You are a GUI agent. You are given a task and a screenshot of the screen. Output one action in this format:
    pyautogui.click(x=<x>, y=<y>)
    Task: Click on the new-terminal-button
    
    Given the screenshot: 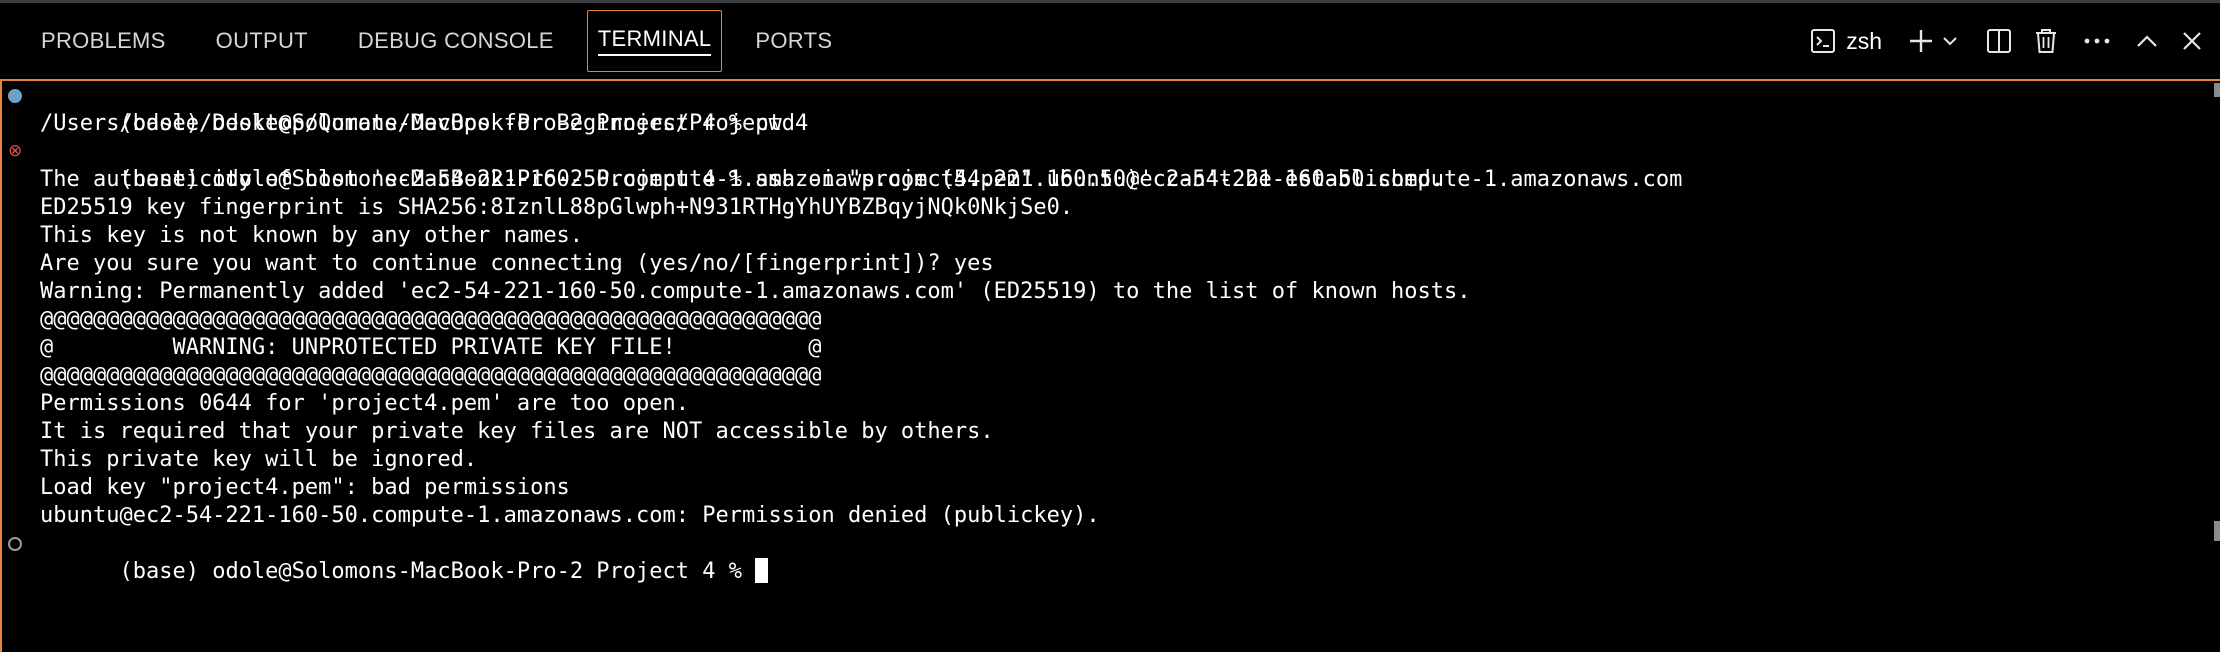 What is the action you would take?
    pyautogui.click(x=1921, y=41)
    